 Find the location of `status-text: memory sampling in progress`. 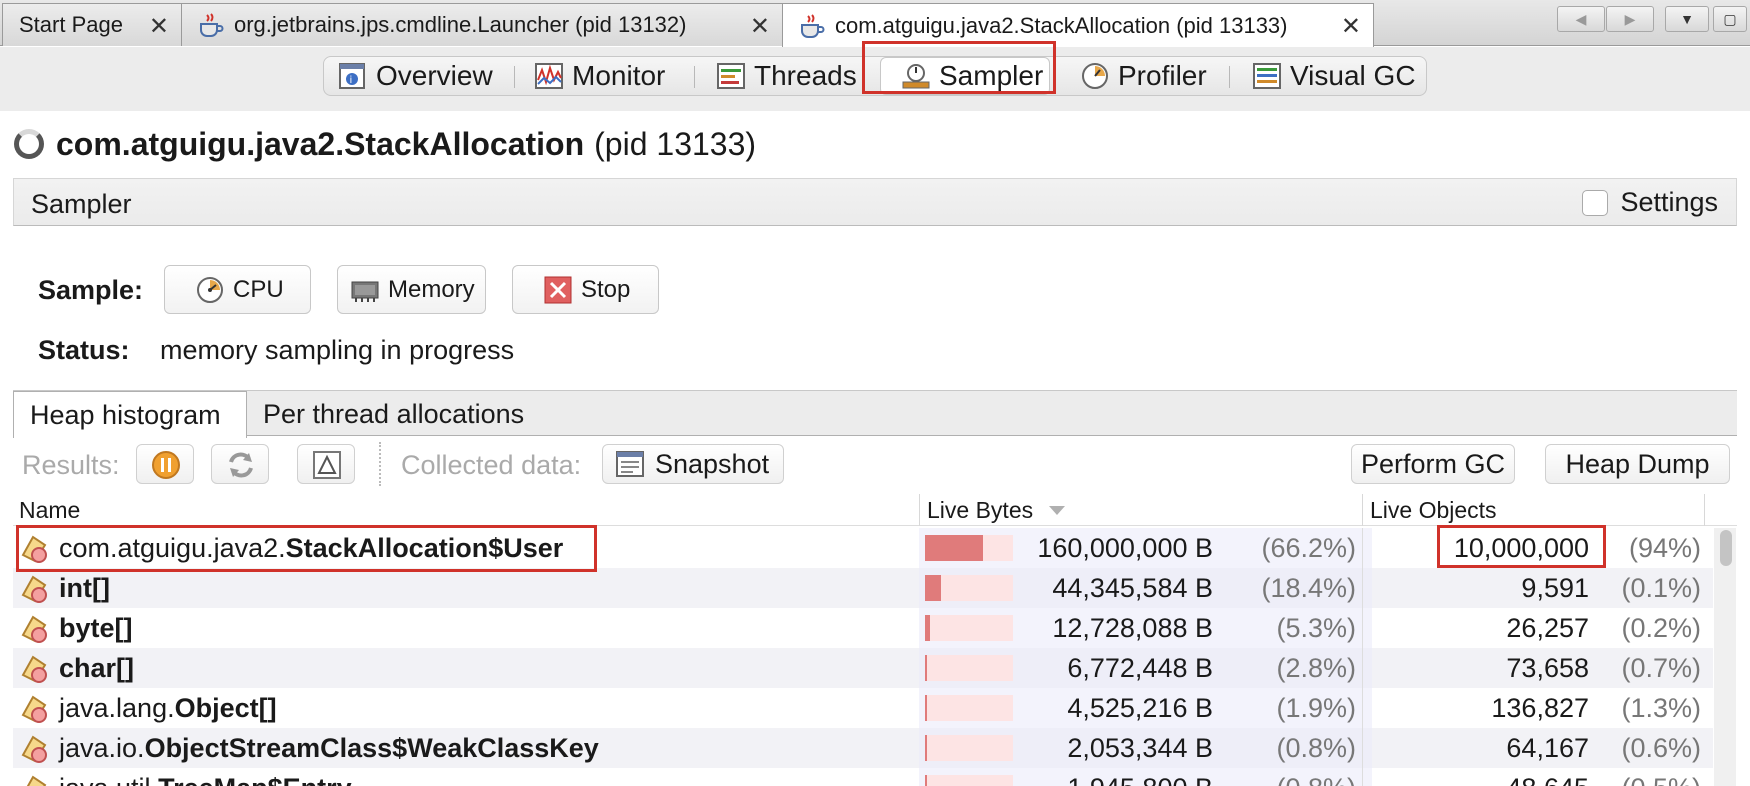

status-text: memory sampling in progress is located at coordinates (337, 350).